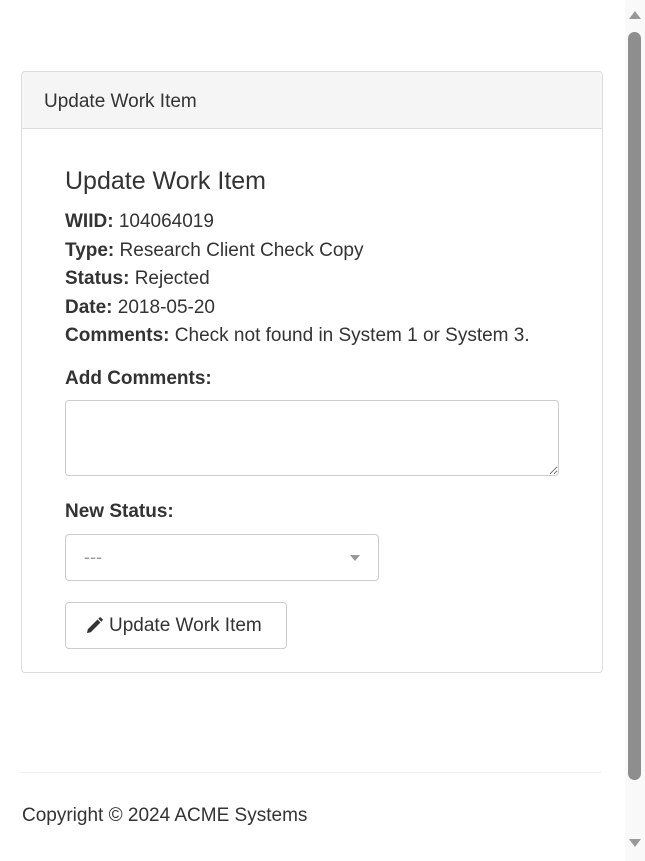 The image size is (645, 861). I want to click on pencil-icon, so click(95, 624).